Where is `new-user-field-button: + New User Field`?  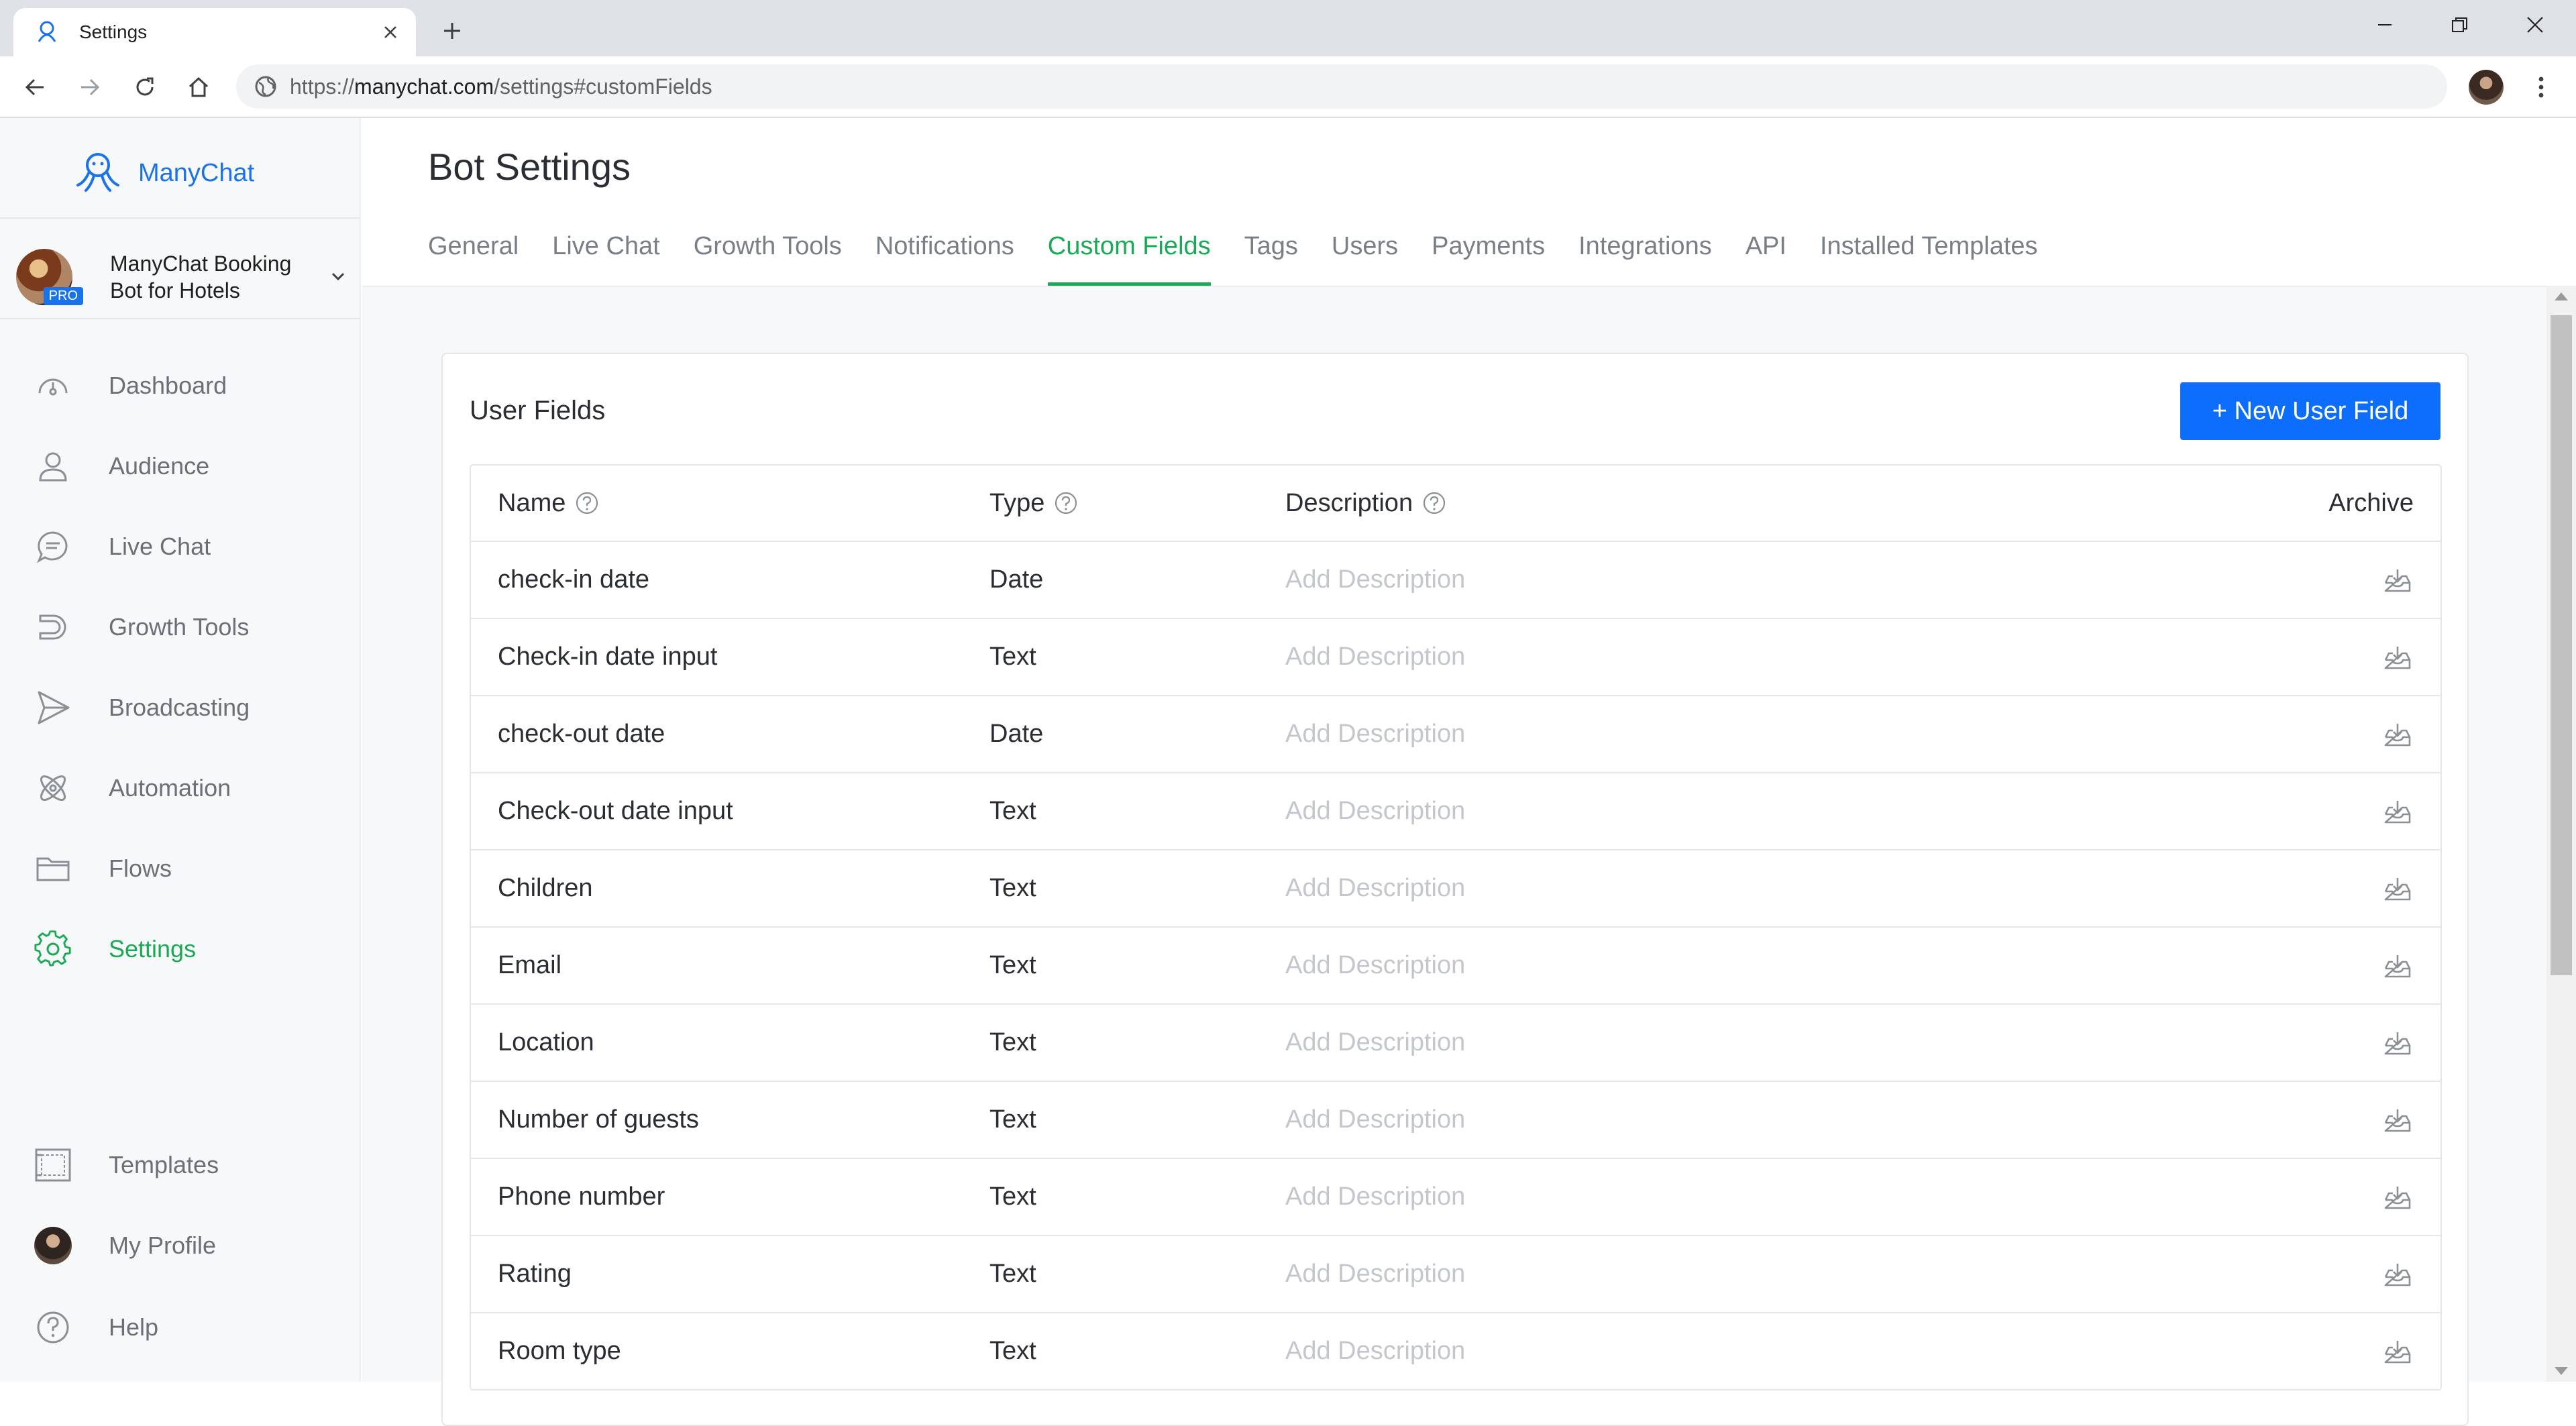 new-user-field-button: + New User Field is located at coordinates (2310, 411).